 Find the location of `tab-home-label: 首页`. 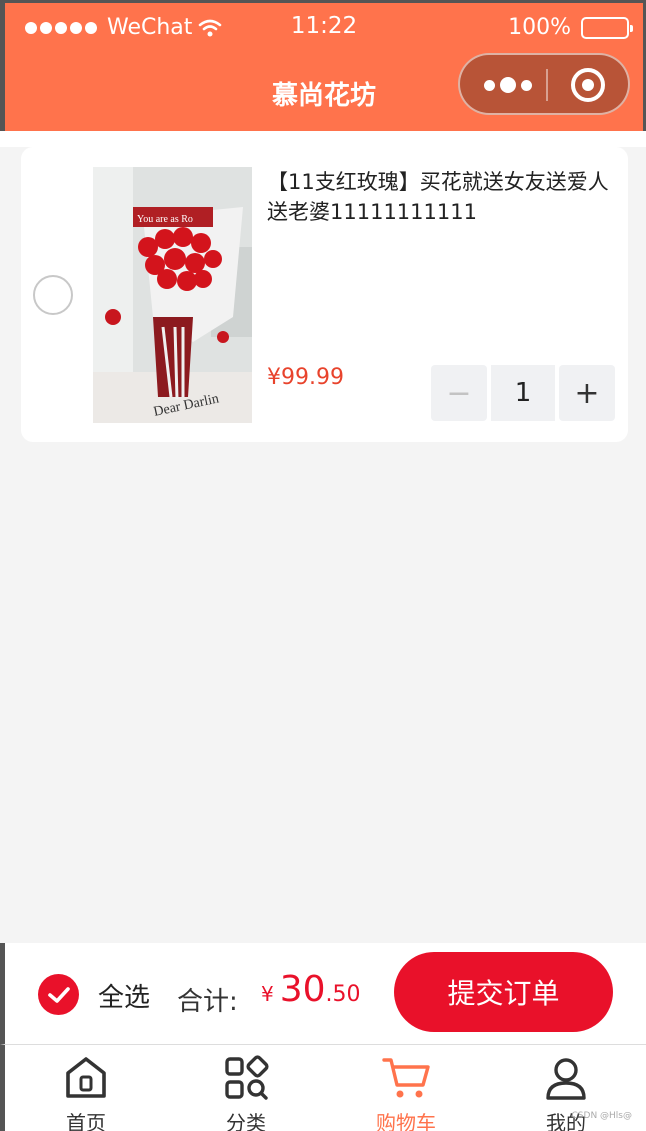

tab-home-label: 首页 is located at coordinates (86, 1121).